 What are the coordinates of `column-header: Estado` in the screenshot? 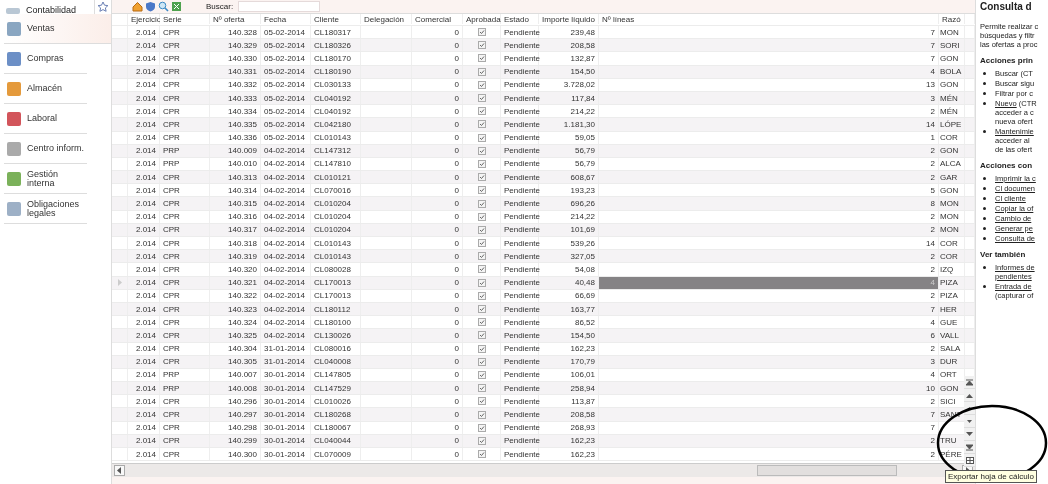 It's located at (520, 19).